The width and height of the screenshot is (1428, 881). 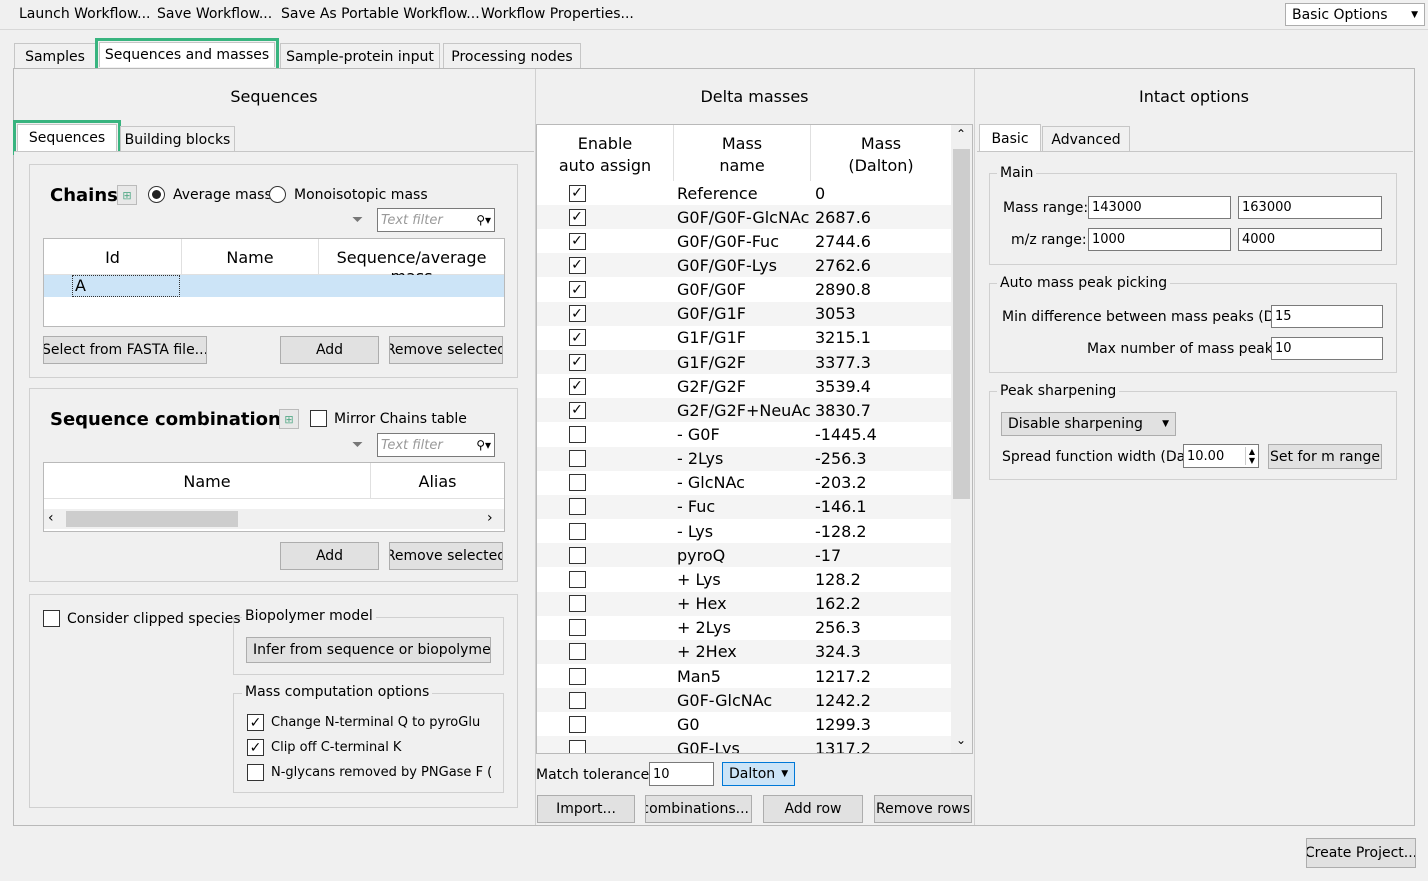 What do you see at coordinates (742, 217) in the screenshot?
I see `mass-name-cell: G0F/G0F-GlcNAc` at bounding box center [742, 217].